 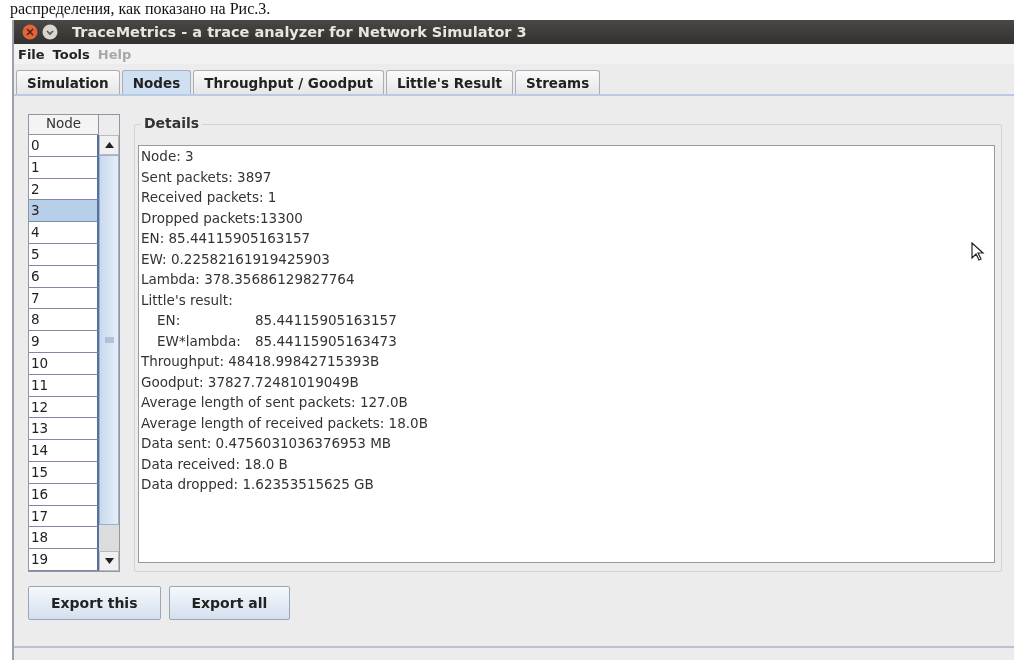 I want to click on table-cell: 19, so click(x=64, y=560).